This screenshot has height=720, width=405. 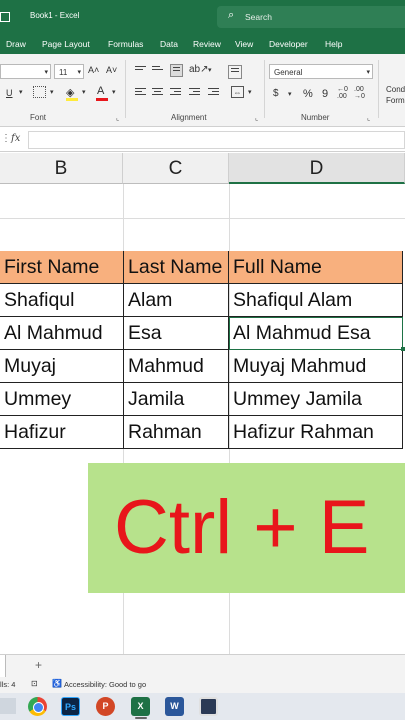 What do you see at coordinates (317, 168) in the screenshot?
I see `column-header-d: D` at bounding box center [317, 168].